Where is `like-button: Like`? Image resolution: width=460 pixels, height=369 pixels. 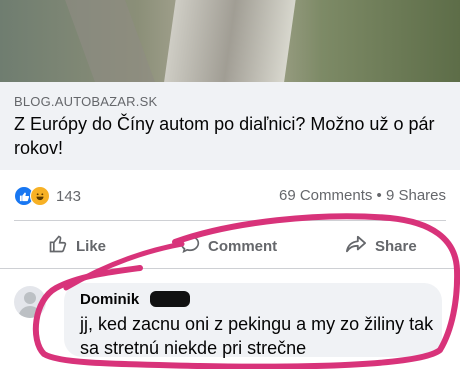 like-button: Like is located at coordinates (77, 246).